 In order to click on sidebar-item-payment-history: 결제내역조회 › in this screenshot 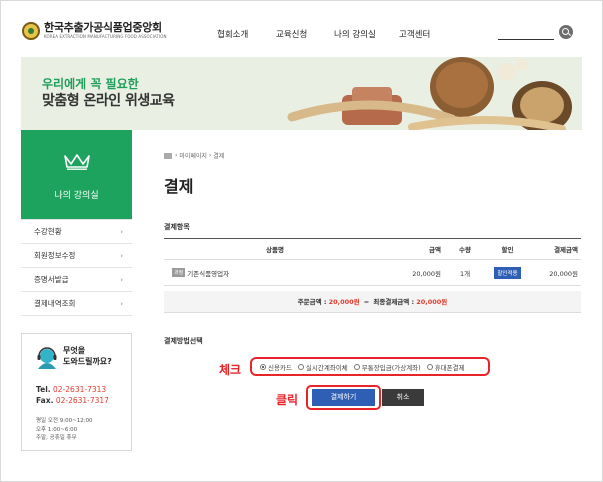, I will do `click(76, 304)`.